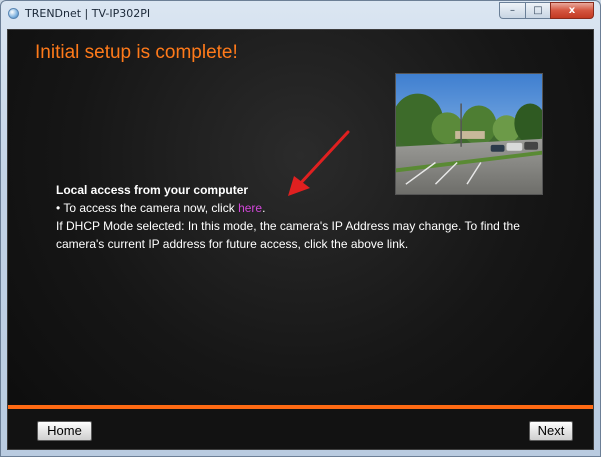  What do you see at coordinates (147, 208) in the screenshot?
I see `access-instruction-text: • To access the camera now, click` at bounding box center [147, 208].